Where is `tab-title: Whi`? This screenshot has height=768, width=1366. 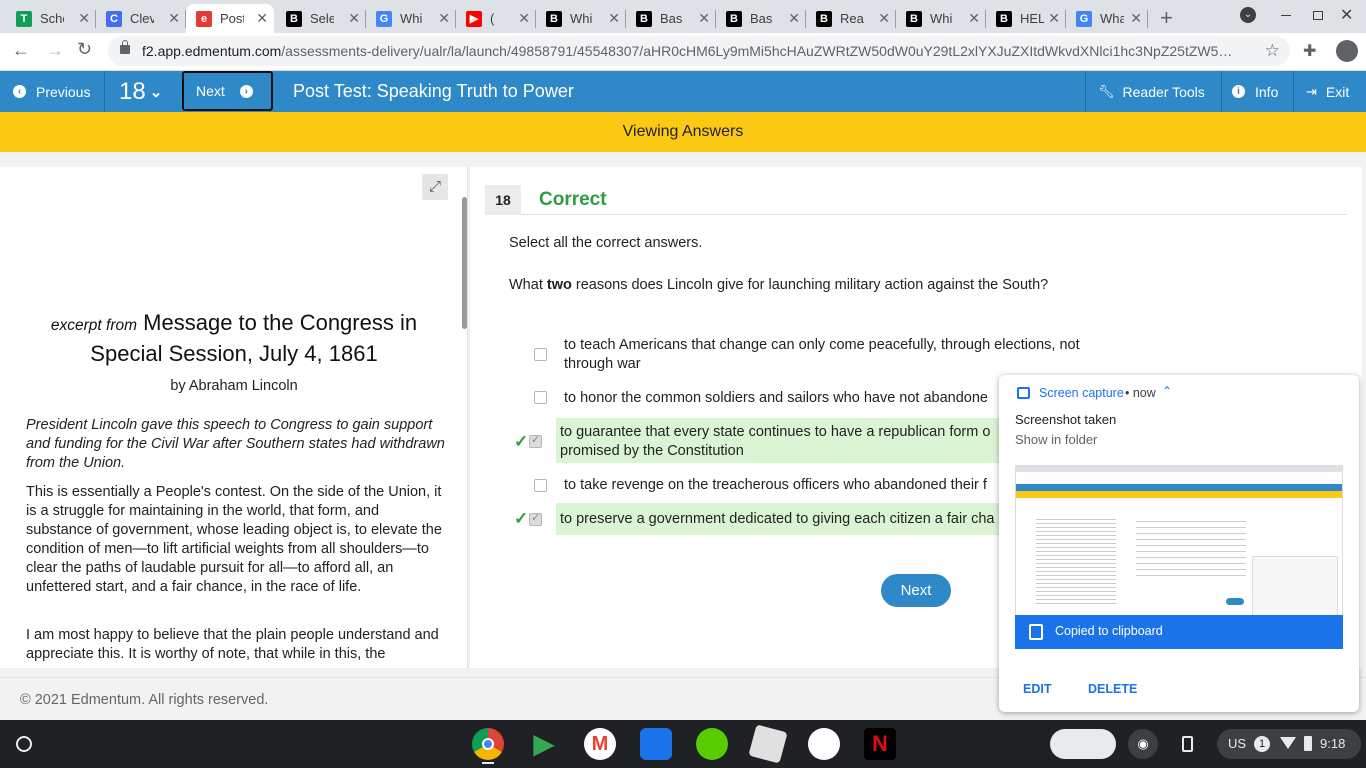 tab-title: Whi is located at coordinates (411, 18).